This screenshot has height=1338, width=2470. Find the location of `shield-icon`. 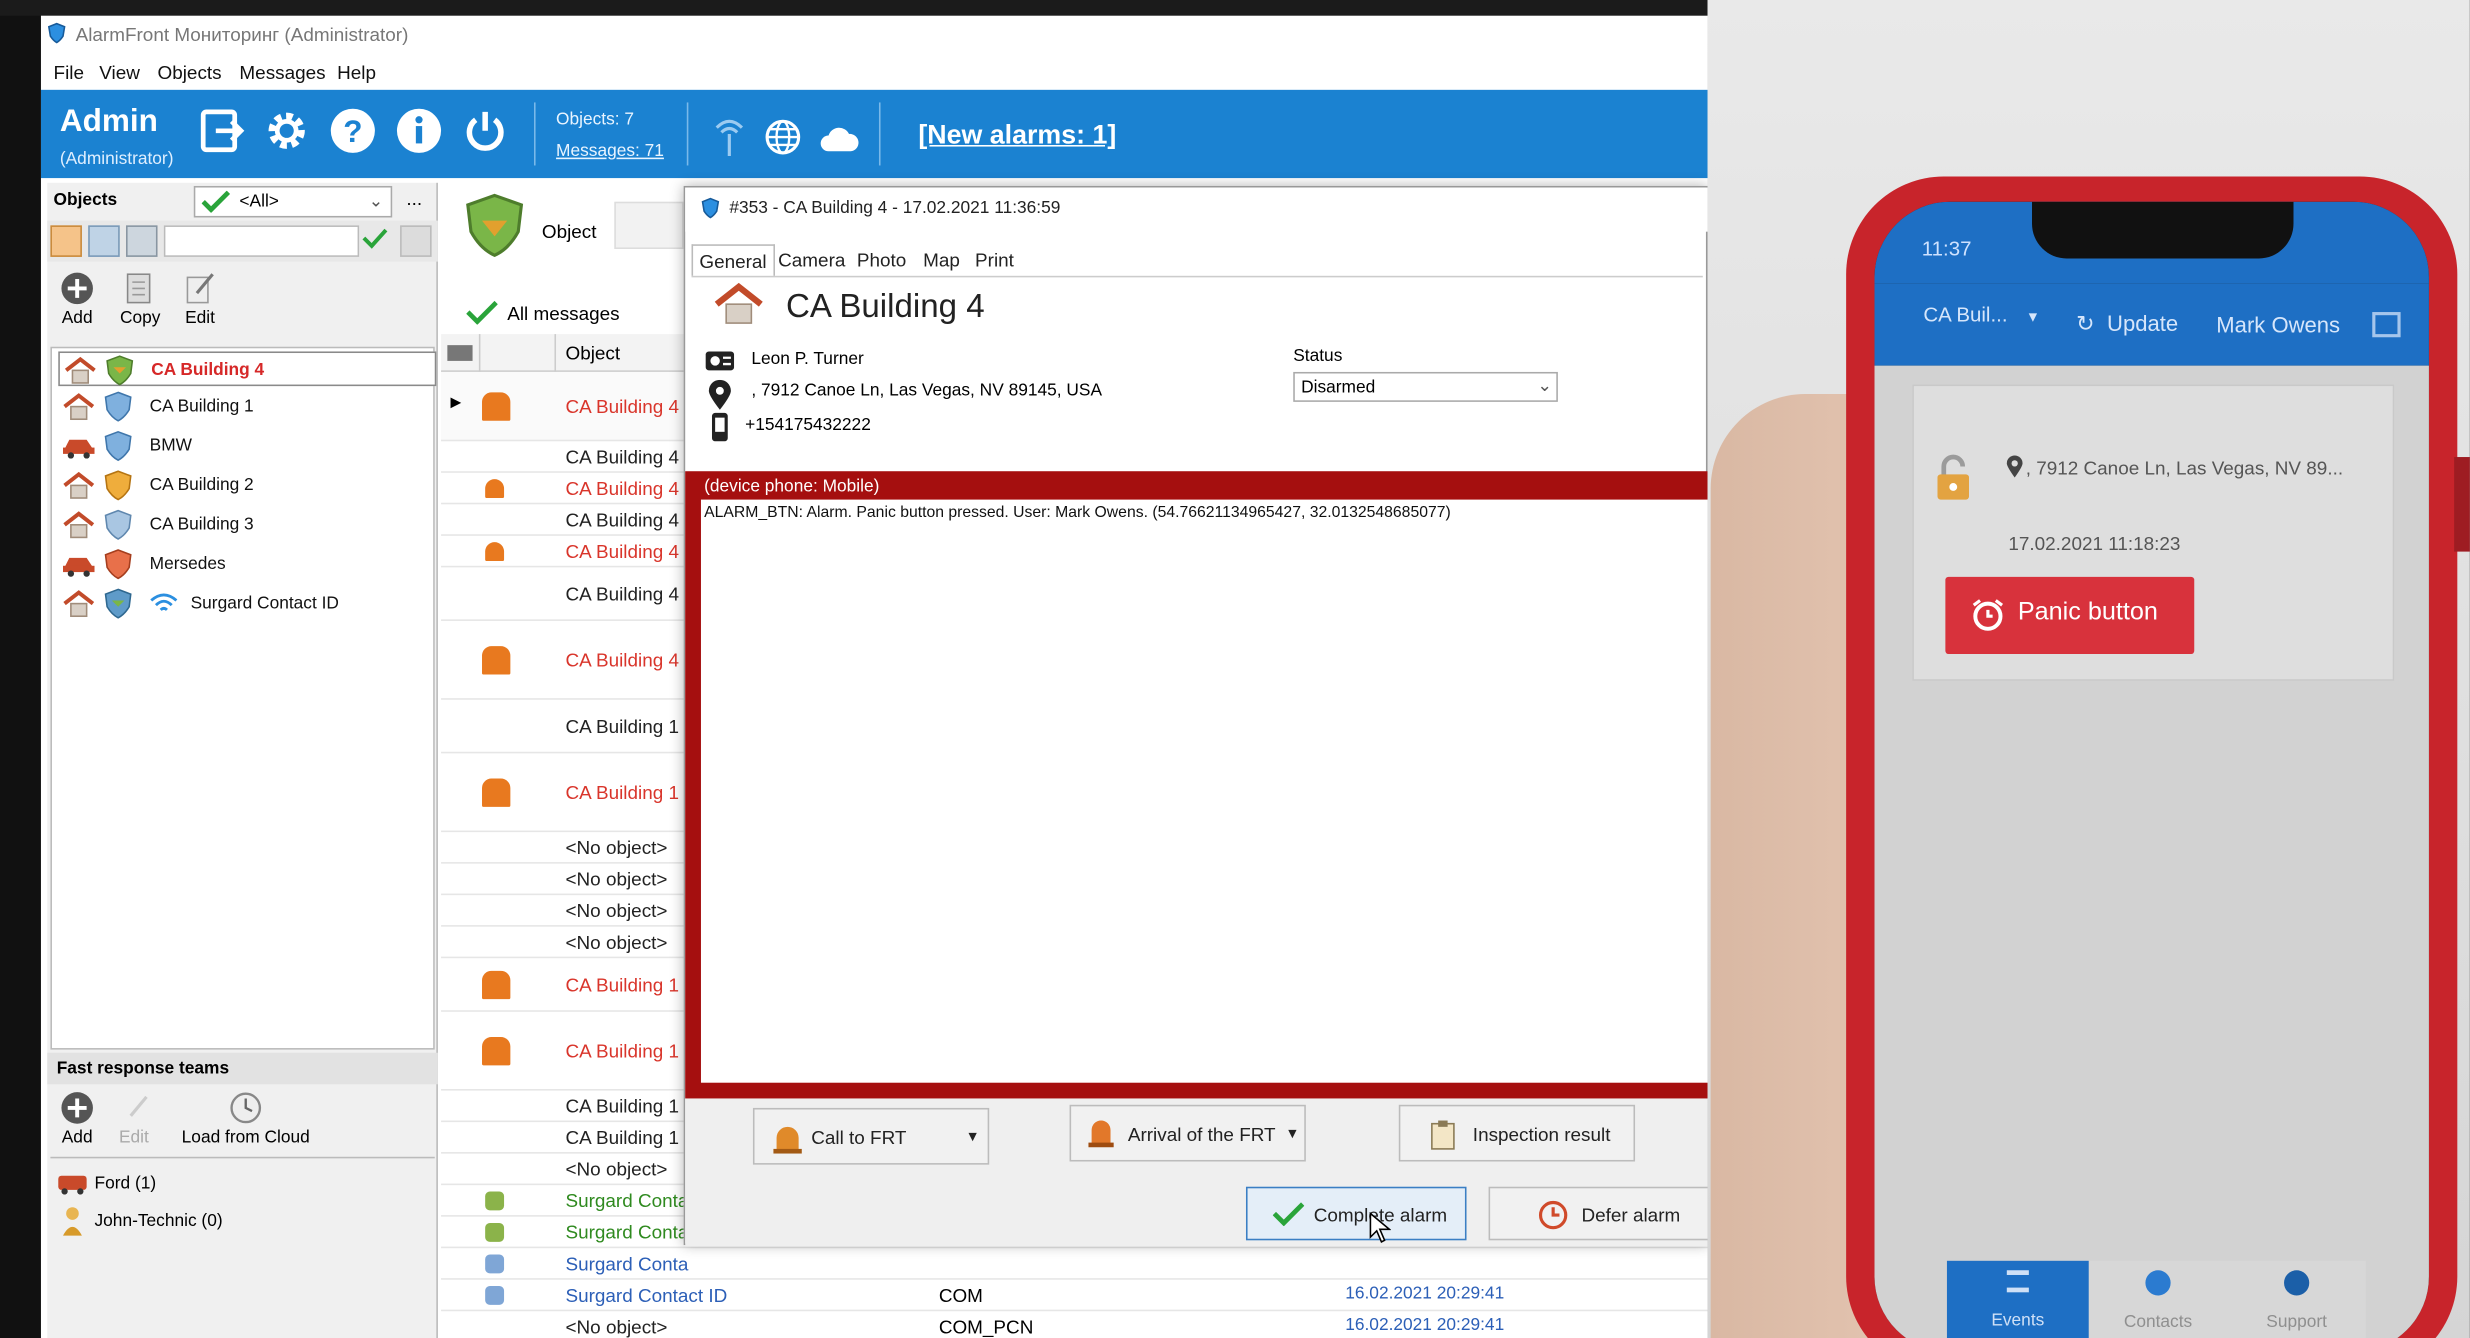

shield-icon is located at coordinates (495, 1264).